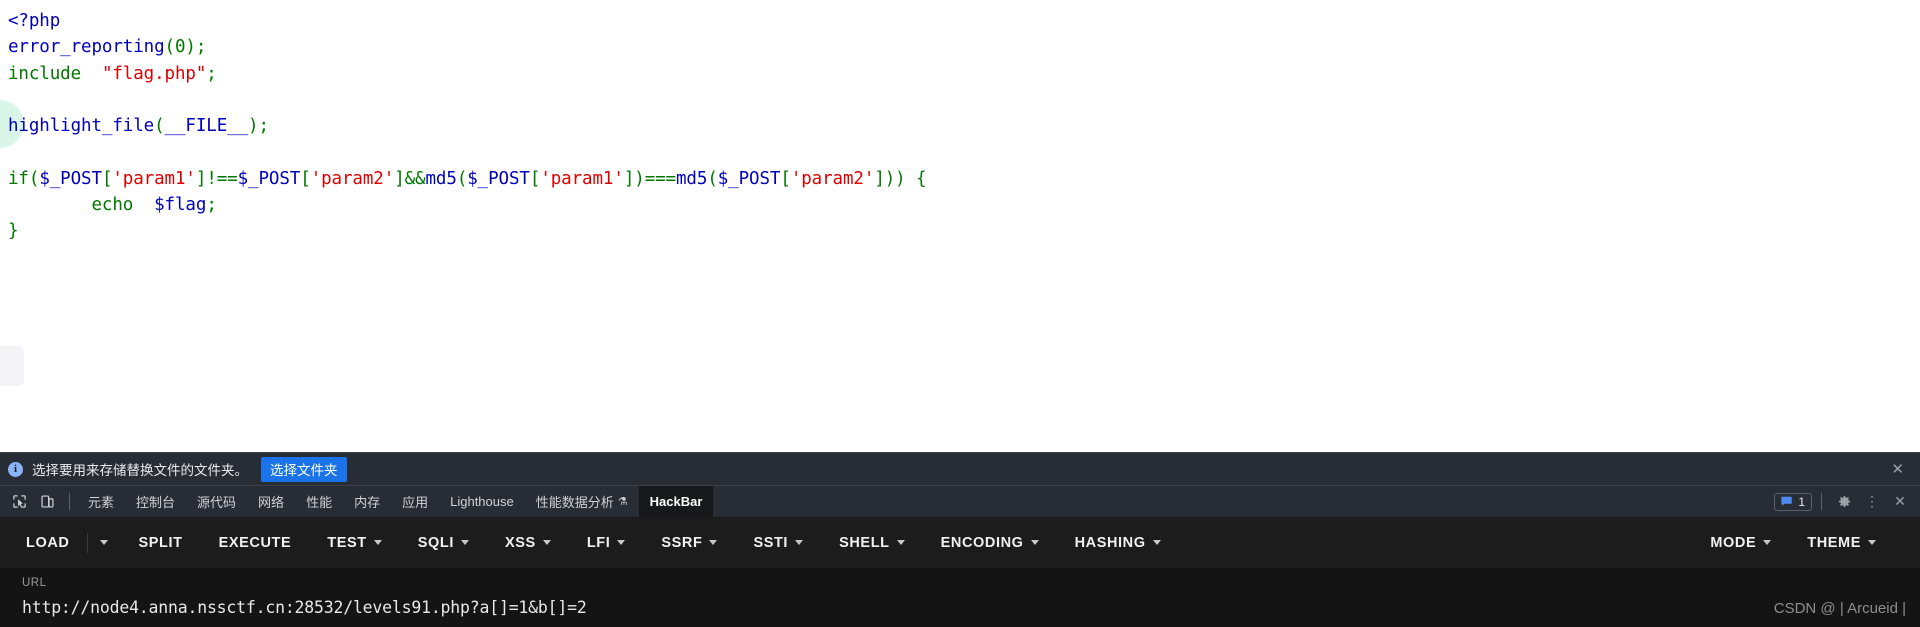 This screenshot has width=1920, height=627. I want to click on tab-HackBar: HackBar, so click(676, 501).